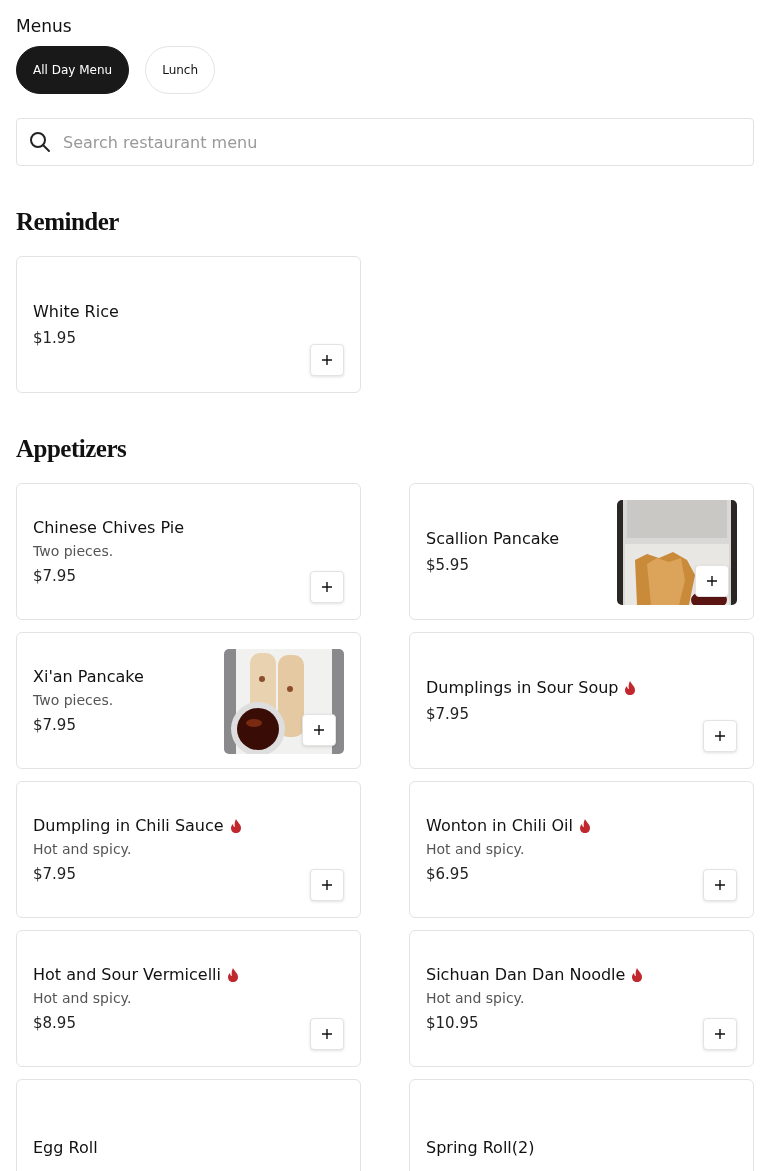 The height and width of the screenshot is (1171, 770). Describe the element at coordinates (88, 676) in the screenshot. I see `item-name: Xi'an Pancake` at that location.